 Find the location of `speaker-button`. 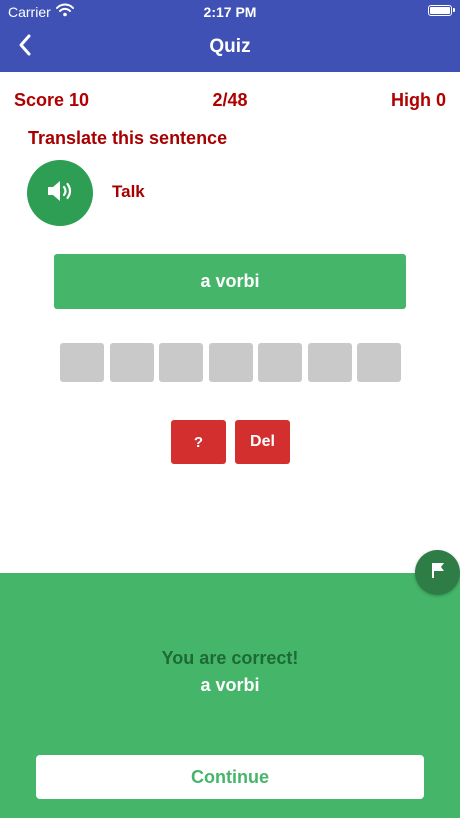

speaker-button is located at coordinates (60, 193).